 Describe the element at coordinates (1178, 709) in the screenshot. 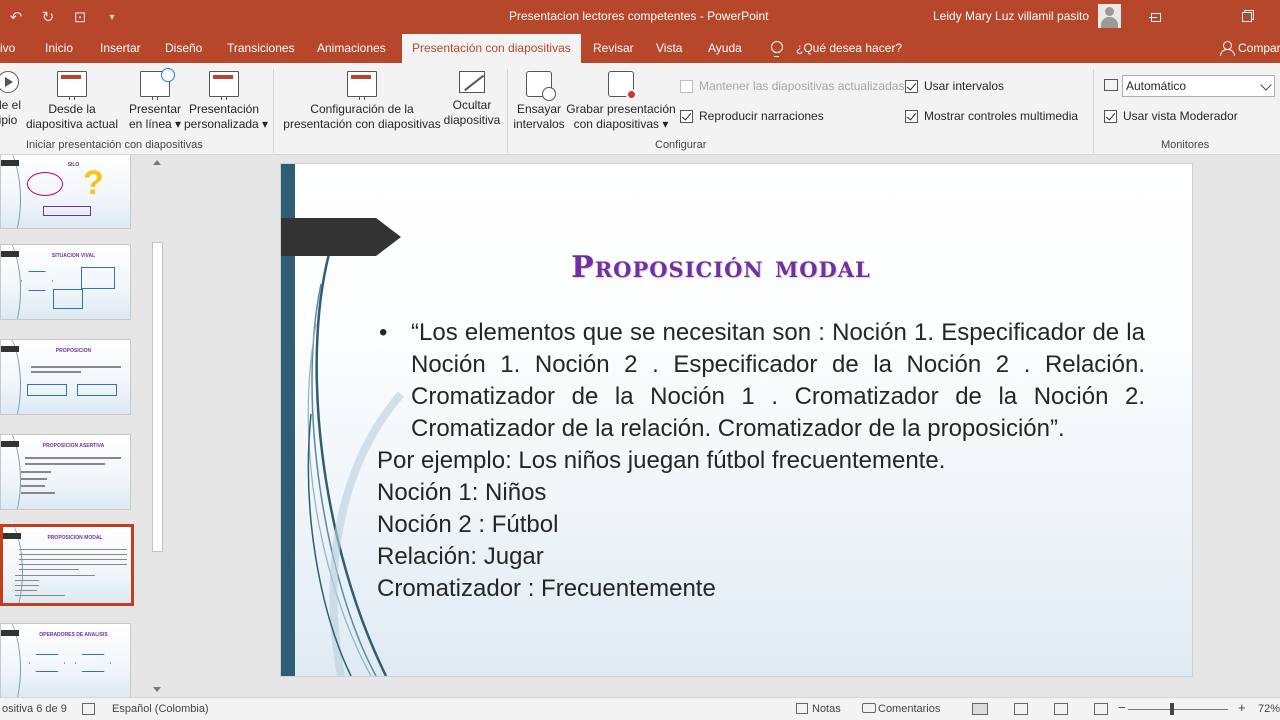

I see `zoom-slider` at that location.